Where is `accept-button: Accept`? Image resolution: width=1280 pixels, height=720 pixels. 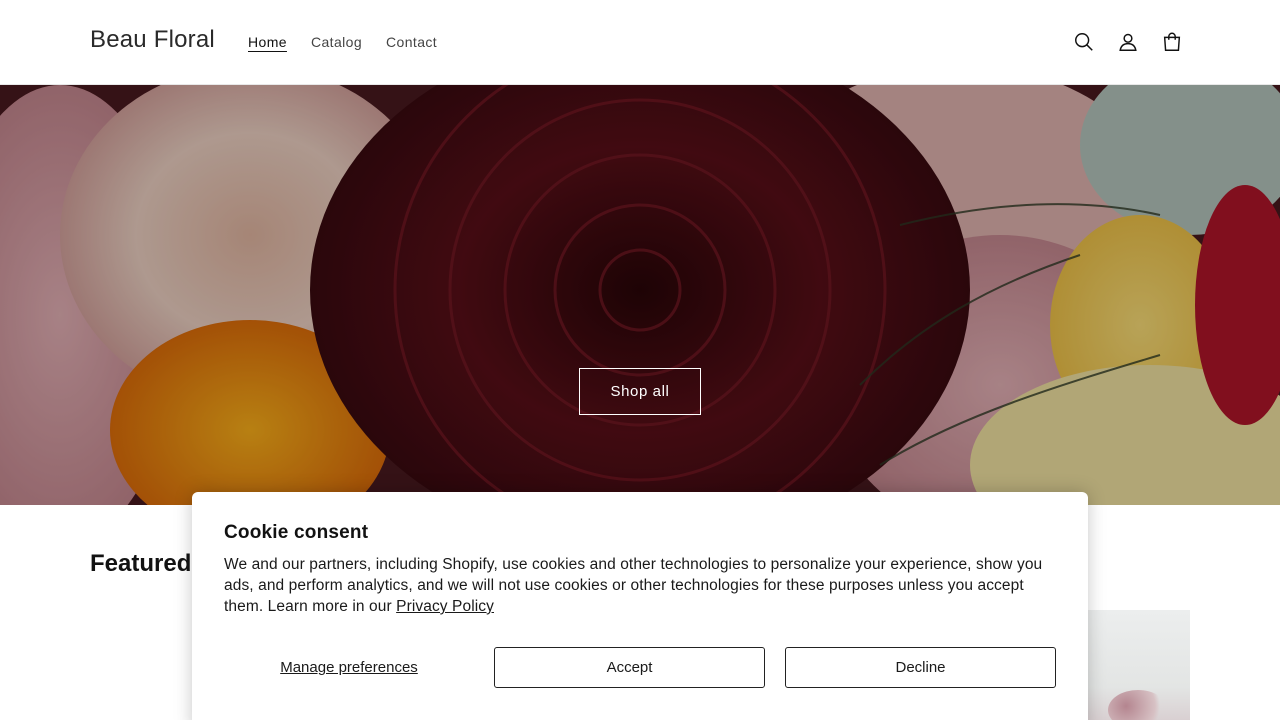
accept-button: Accept is located at coordinates (629, 667).